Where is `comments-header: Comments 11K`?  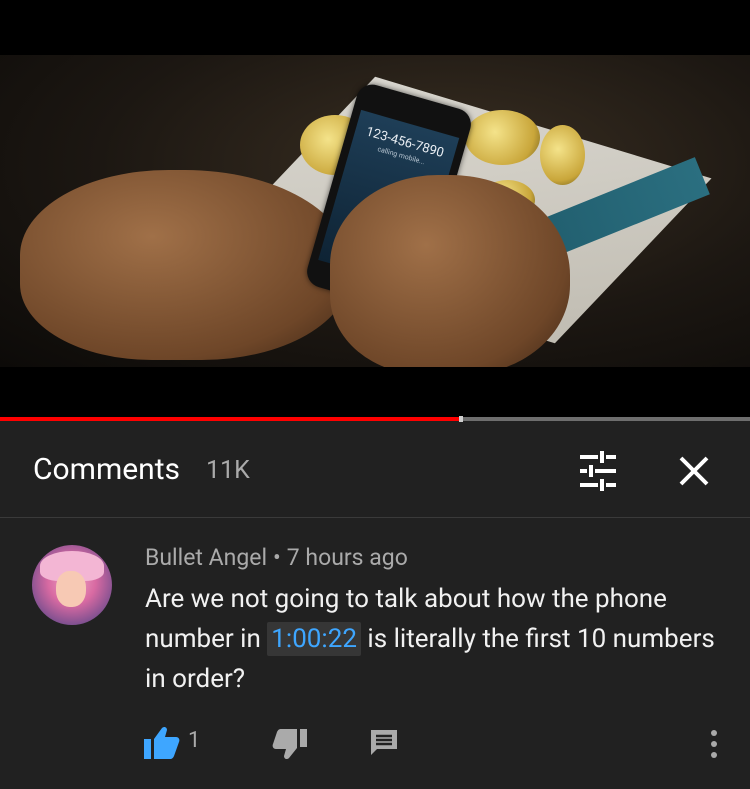 comments-header: Comments 11K is located at coordinates (375, 469).